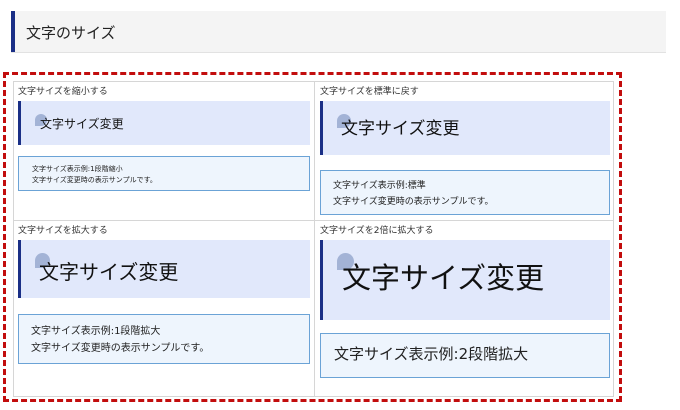  What do you see at coordinates (377, 231) in the screenshot?
I see `option-label: 文字サイズを2倍に拡大する` at bounding box center [377, 231].